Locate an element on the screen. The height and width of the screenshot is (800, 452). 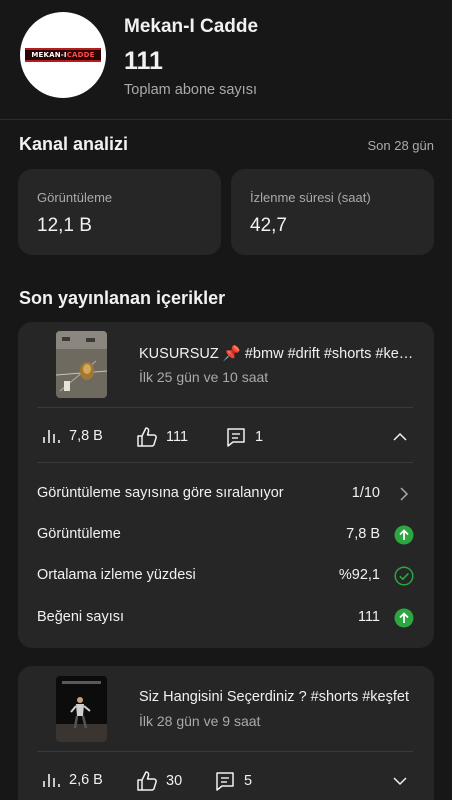
comments-count: 5 is located at coordinates (248, 781).